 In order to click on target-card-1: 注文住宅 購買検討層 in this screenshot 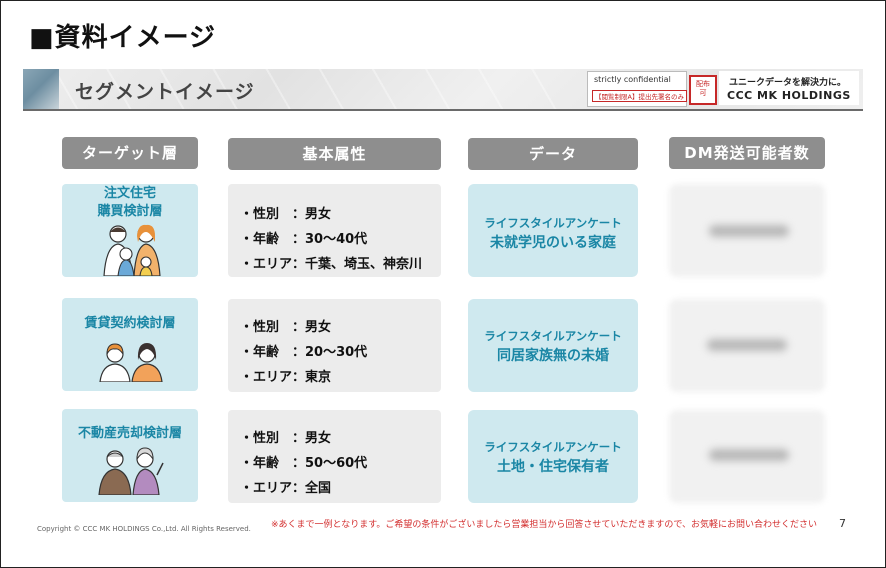, I will do `click(130, 230)`.